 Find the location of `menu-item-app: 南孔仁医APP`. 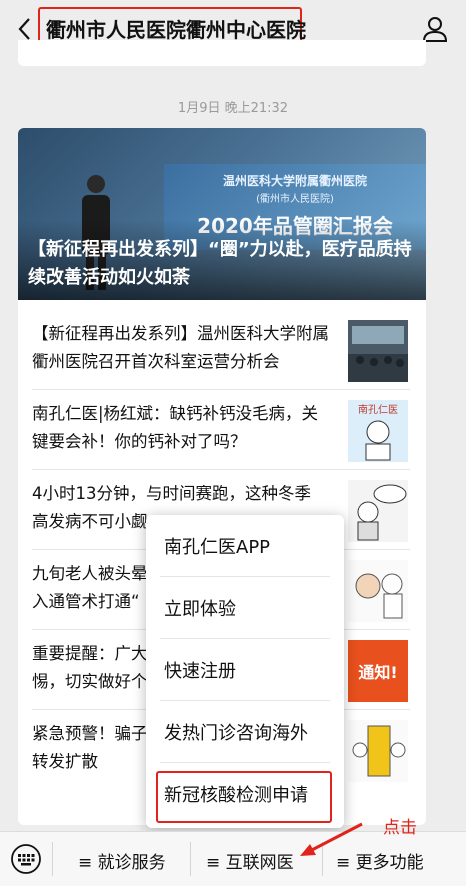

menu-item-app: 南孔仁医APP is located at coordinates (245, 546).